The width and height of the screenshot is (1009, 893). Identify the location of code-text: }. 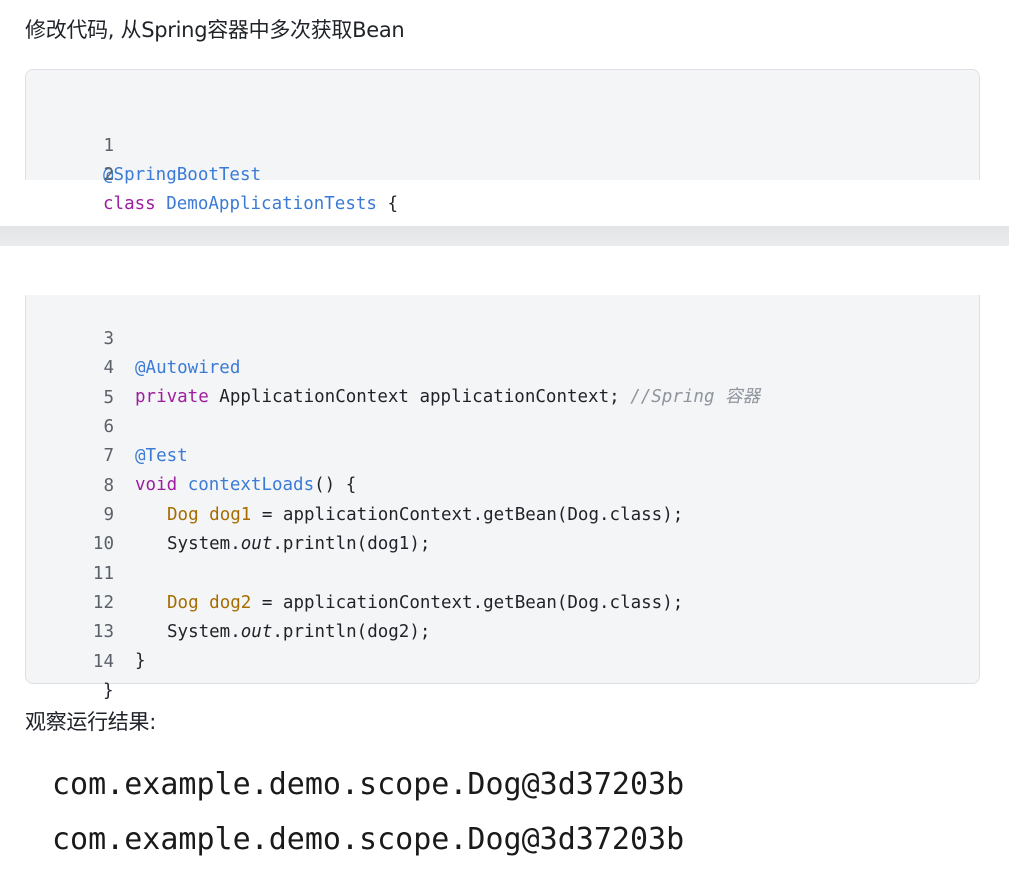
(108, 691).